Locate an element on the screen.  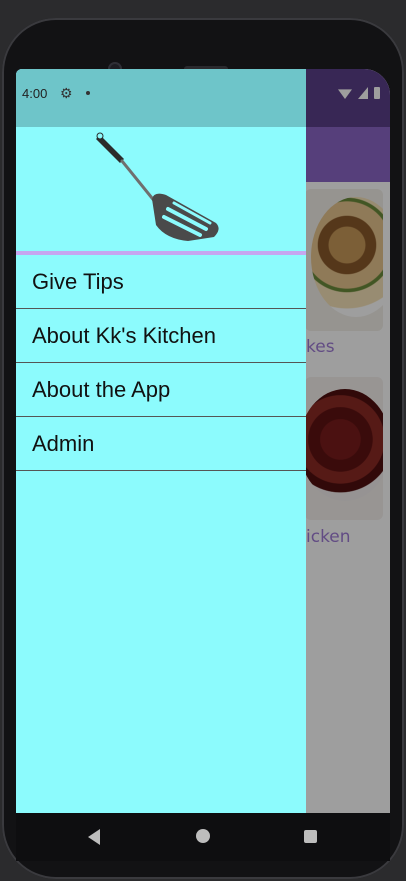
menu-item-label: Give Tips is located at coordinates (78, 281).